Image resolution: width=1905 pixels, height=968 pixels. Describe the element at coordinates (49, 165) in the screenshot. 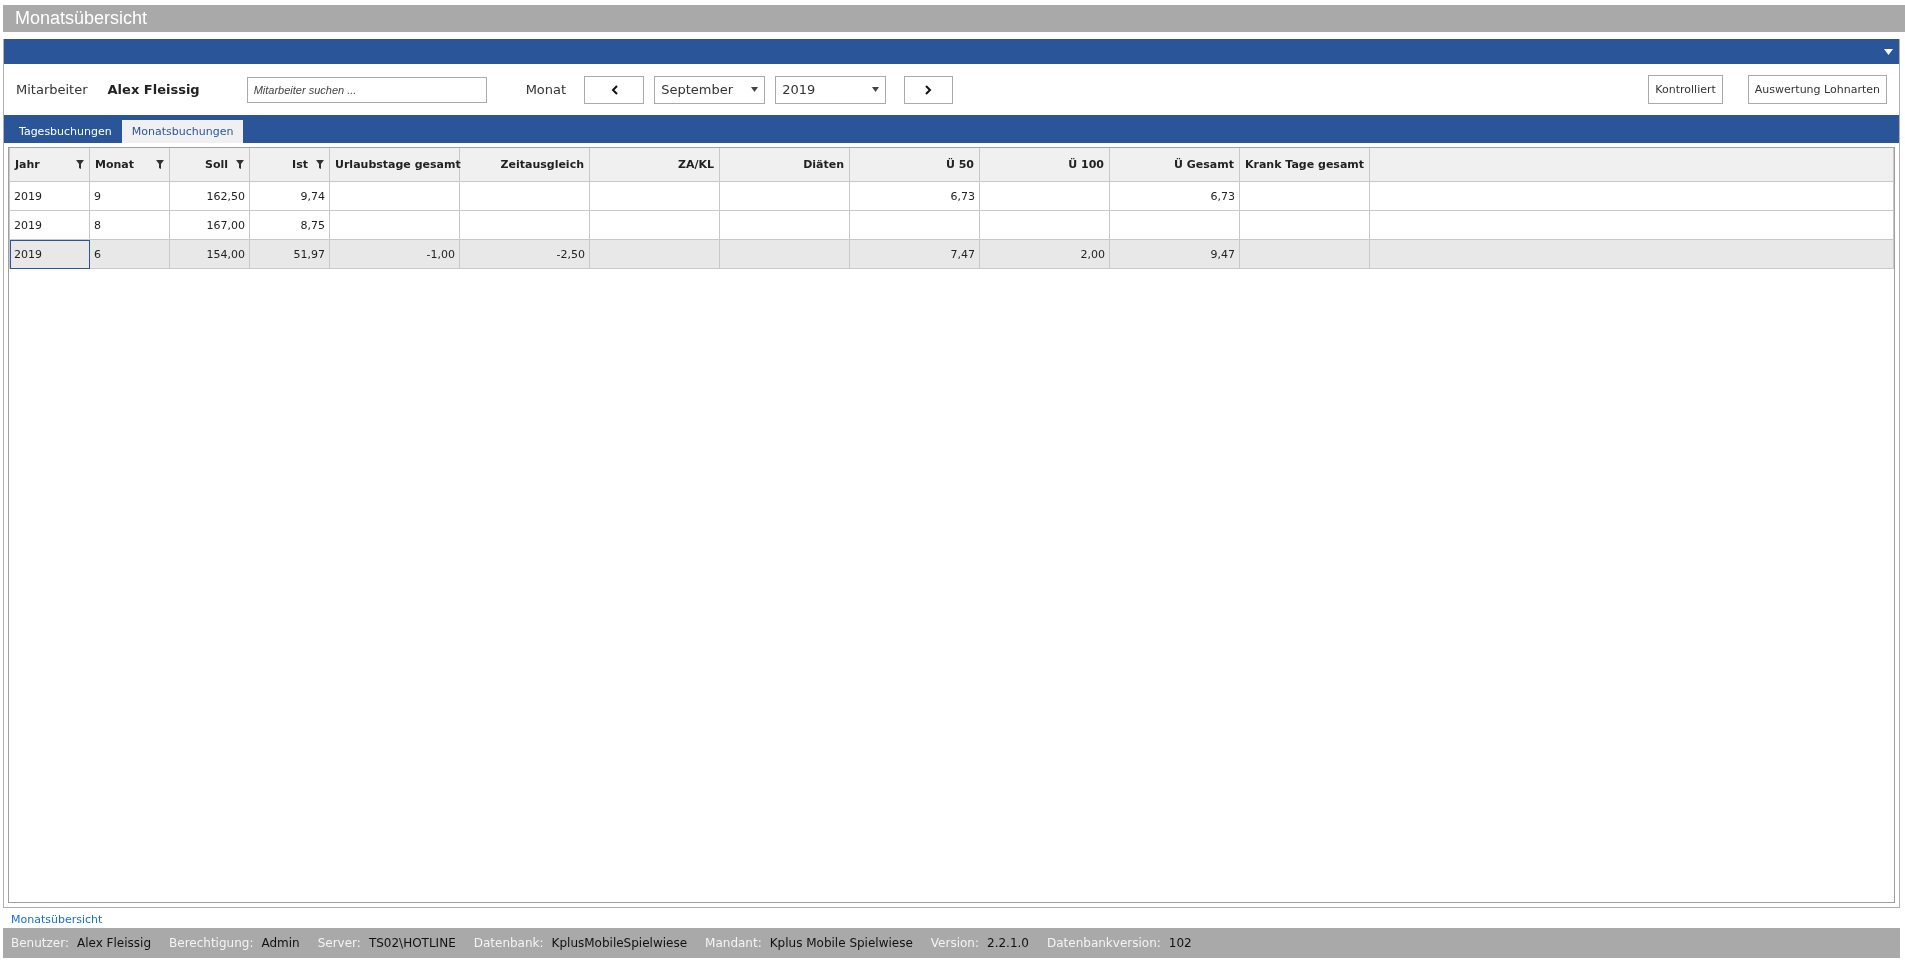

I see `column-header: Jahr` at that location.